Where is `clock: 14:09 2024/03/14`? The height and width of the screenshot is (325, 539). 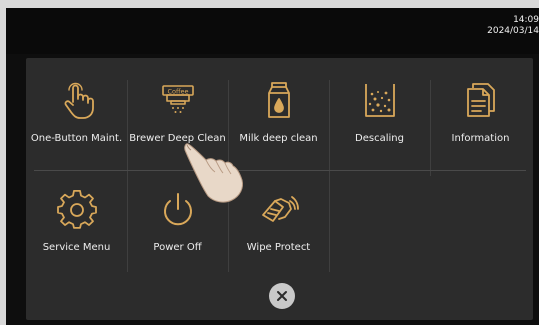 clock: 14:09 2024/03/14 is located at coordinates (513, 26).